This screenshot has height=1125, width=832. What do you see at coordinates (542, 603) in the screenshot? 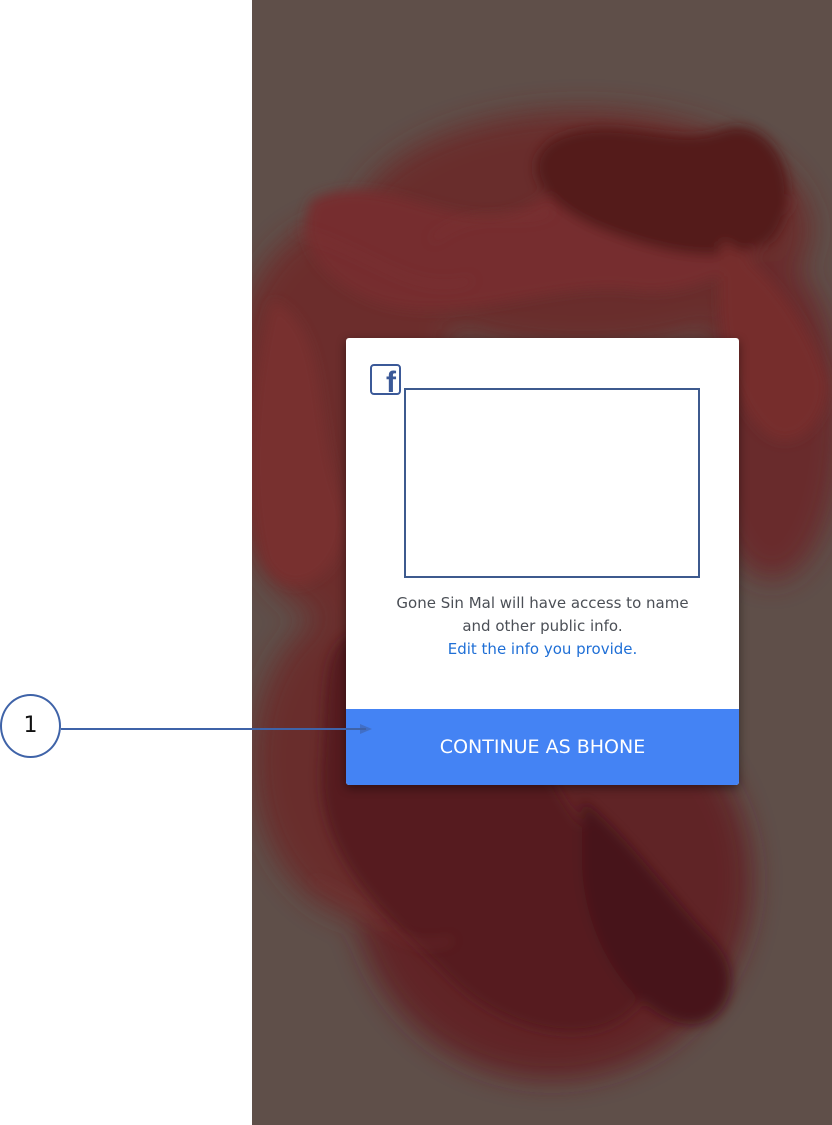
I see `info-text-line-1: Gone Sin Mal will have access to name` at bounding box center [542, 603].